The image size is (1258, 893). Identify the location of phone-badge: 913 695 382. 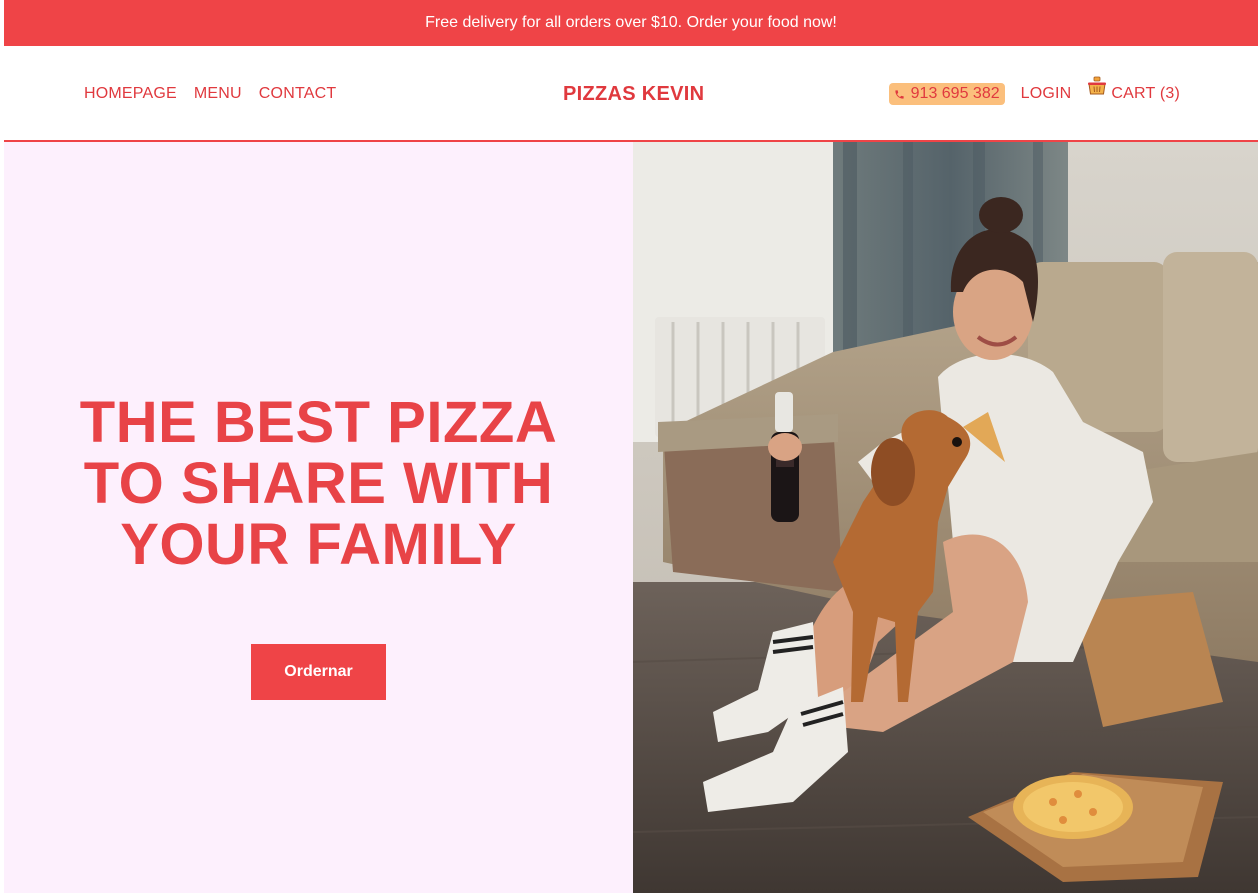
(946, 94).